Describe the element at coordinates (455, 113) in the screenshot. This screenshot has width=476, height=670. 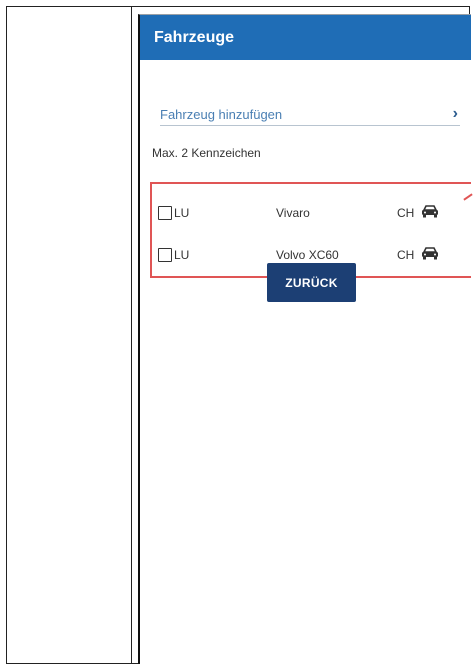
I see `chevron-right-icon: ›` at that location.